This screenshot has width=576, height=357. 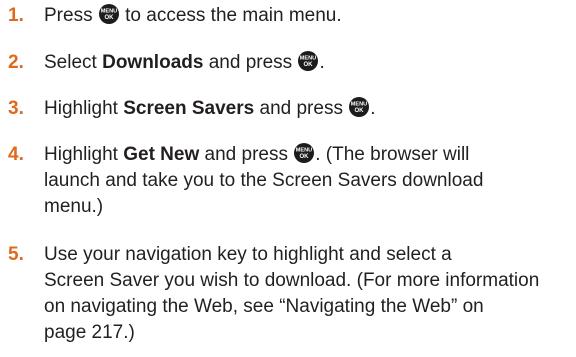 What do you see at coordinates (189, 108) in the screenshot?
I see `menu-label: Screen Savers` at bounding box center [189, 108].